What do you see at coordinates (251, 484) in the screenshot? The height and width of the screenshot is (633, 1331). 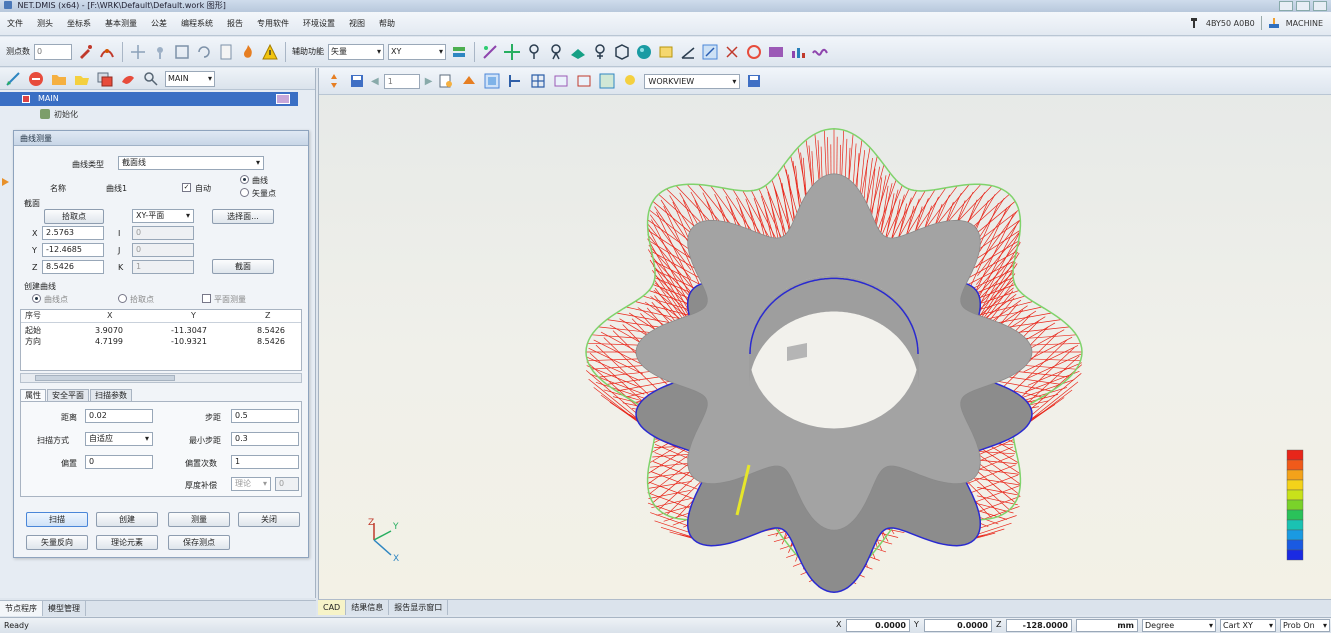 I see `thickness-combo: 理论` at bounding box center [251, 484].